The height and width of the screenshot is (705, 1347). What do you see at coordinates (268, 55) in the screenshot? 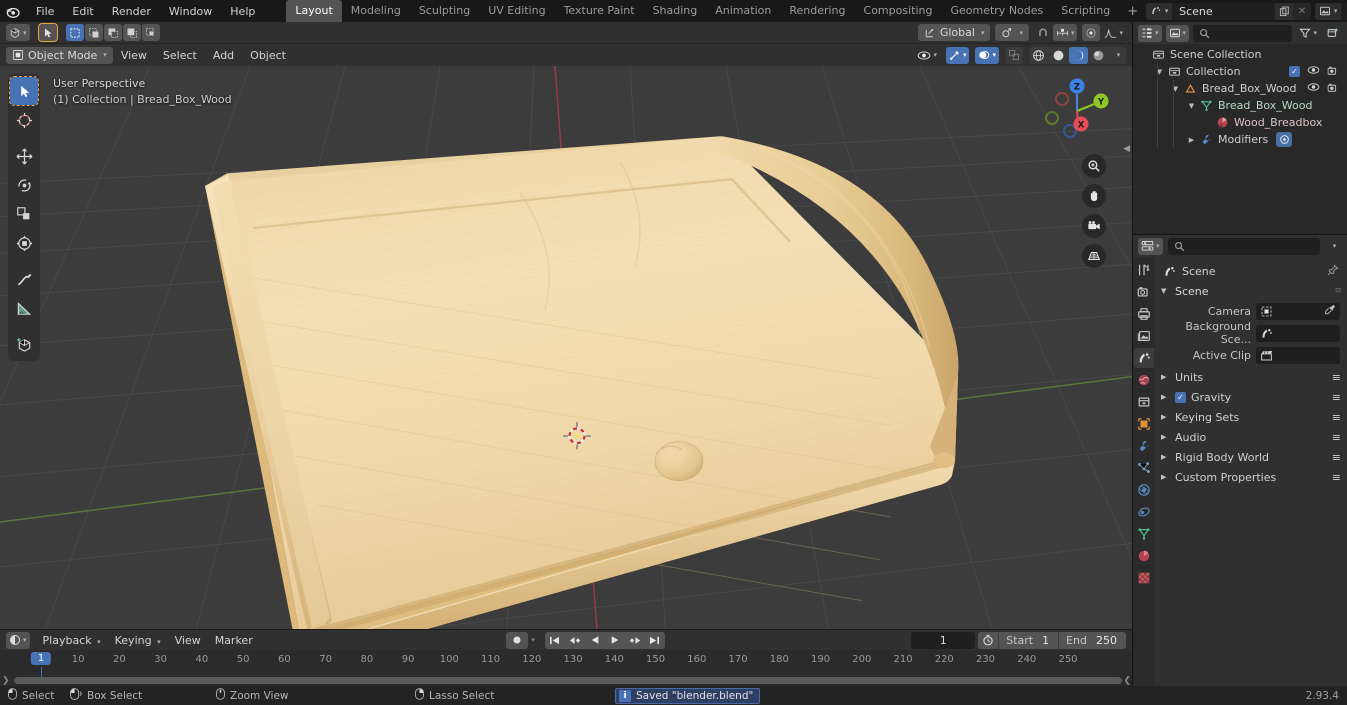
I see `viewport-menu-object: Object` at bounding box center [268, 55].